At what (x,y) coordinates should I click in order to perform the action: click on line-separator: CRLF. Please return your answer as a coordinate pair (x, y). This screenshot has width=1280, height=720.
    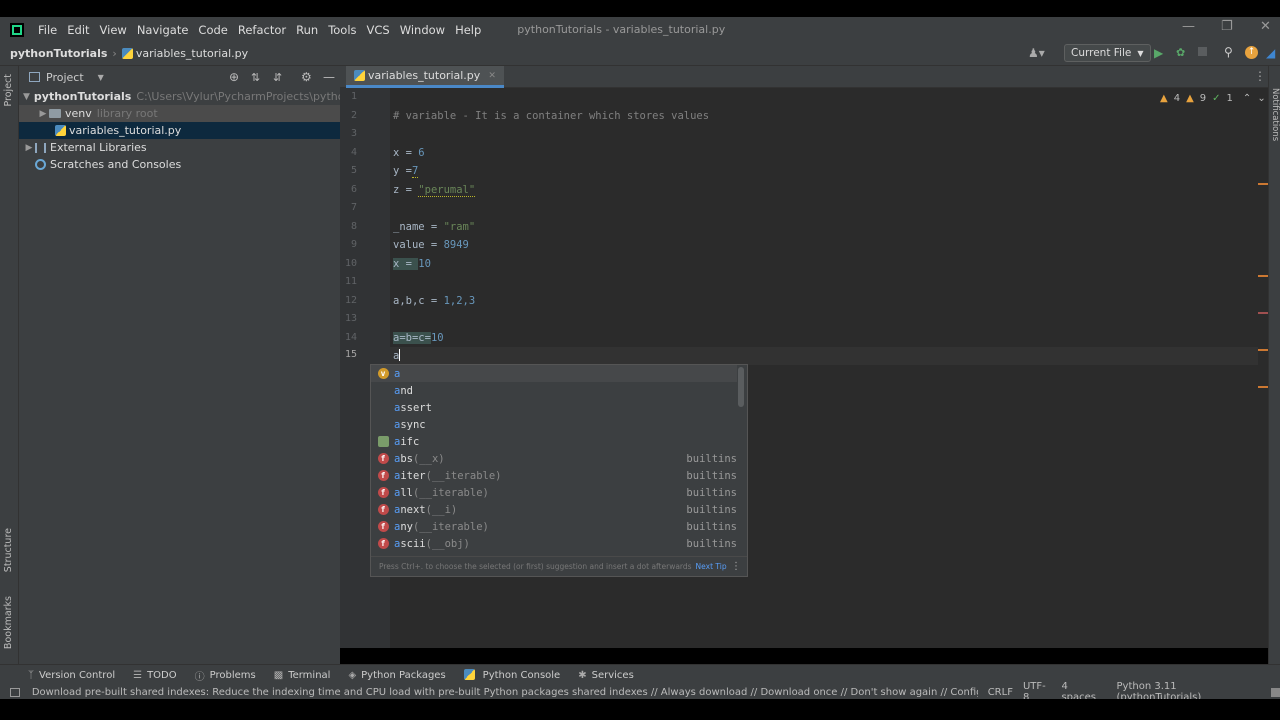
    Looking at the image, I should click on (1000, 692).